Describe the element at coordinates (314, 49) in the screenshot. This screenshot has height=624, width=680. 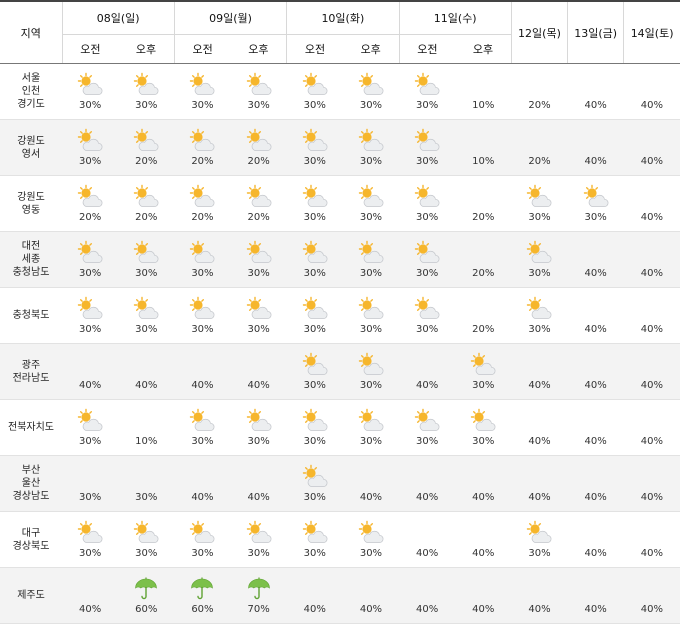
I see `am-header: 오전` at that location.